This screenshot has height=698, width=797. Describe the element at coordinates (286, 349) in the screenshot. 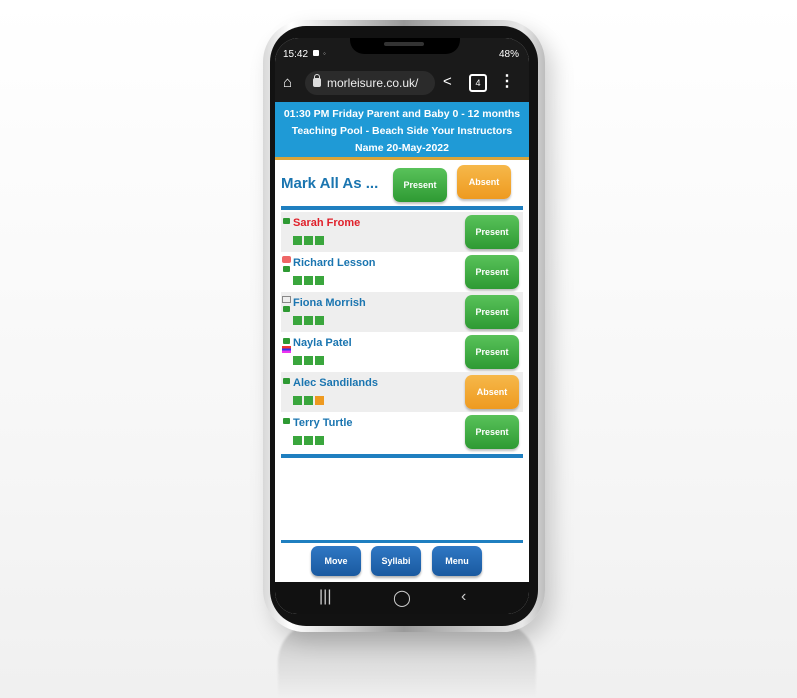

I see `flag-icon` at that location.